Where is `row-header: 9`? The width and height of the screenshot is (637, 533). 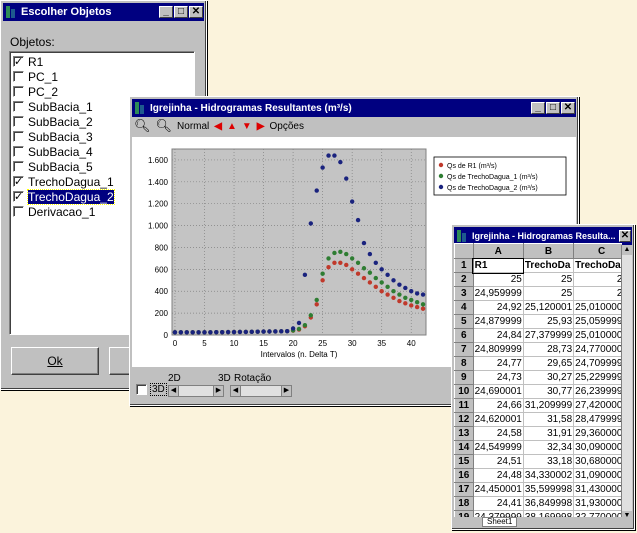 row-header: 9 is located at coordinates (464, 377).